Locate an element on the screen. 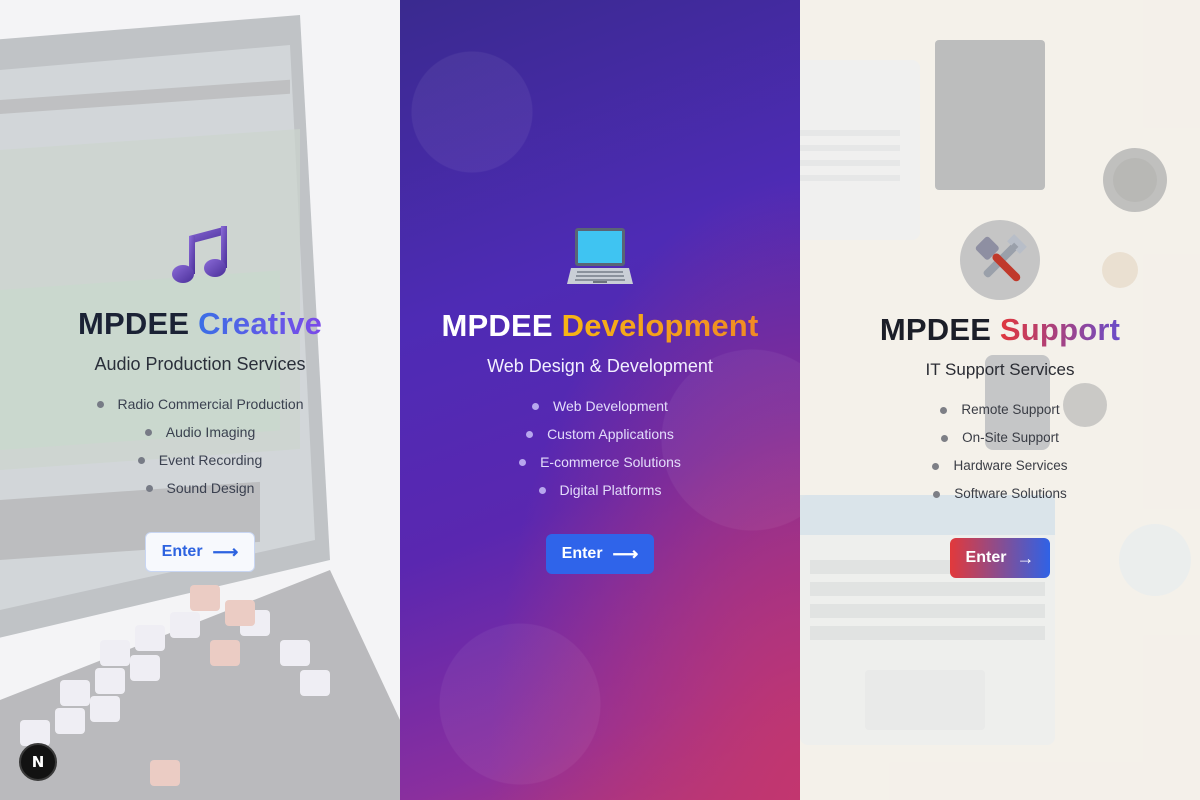 The image size is (1200, 800). support-enter-button: Enter → is located at coordinates (1000, 558).